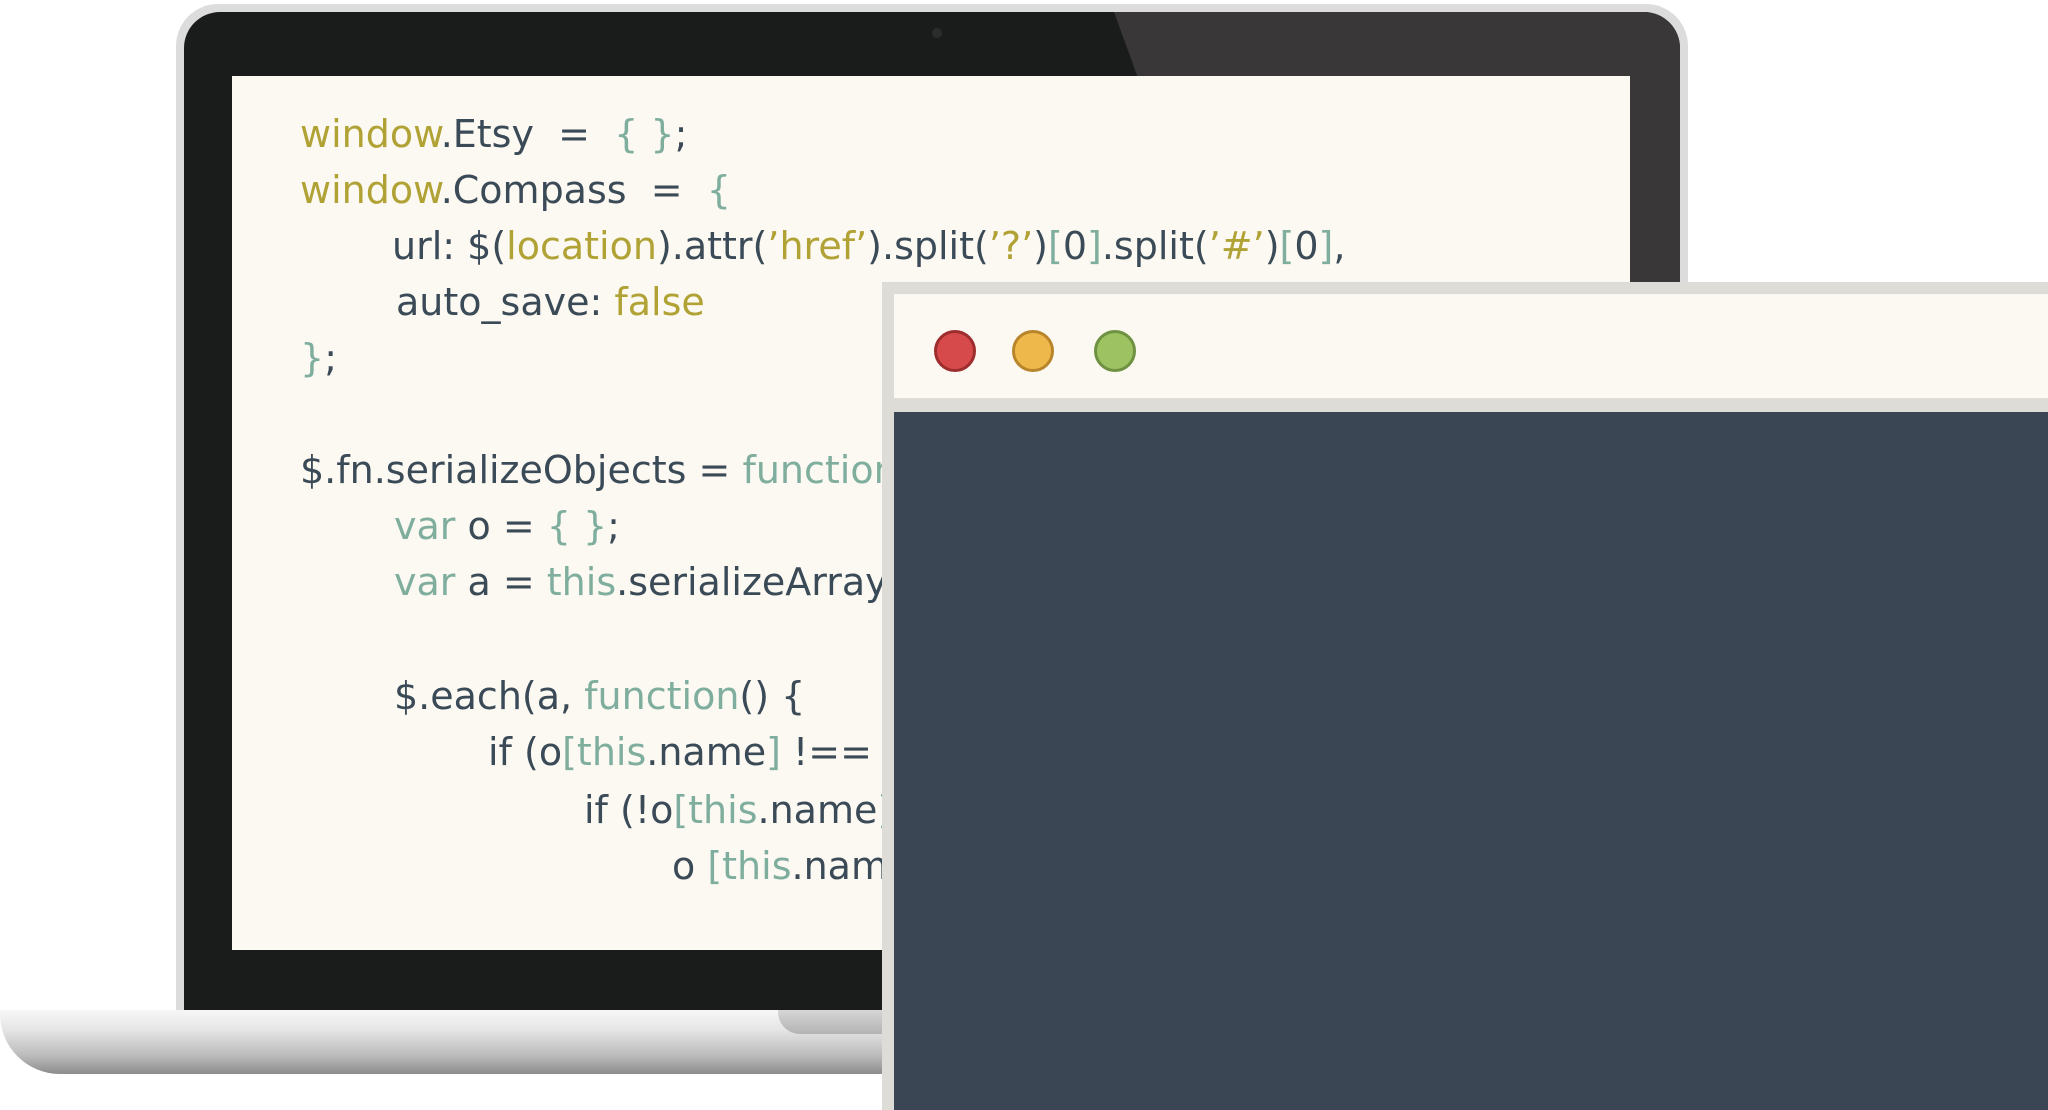 This screenshot has height=1110, width=2048. I want to click on code-token: .Compass =, so click(573, 190).